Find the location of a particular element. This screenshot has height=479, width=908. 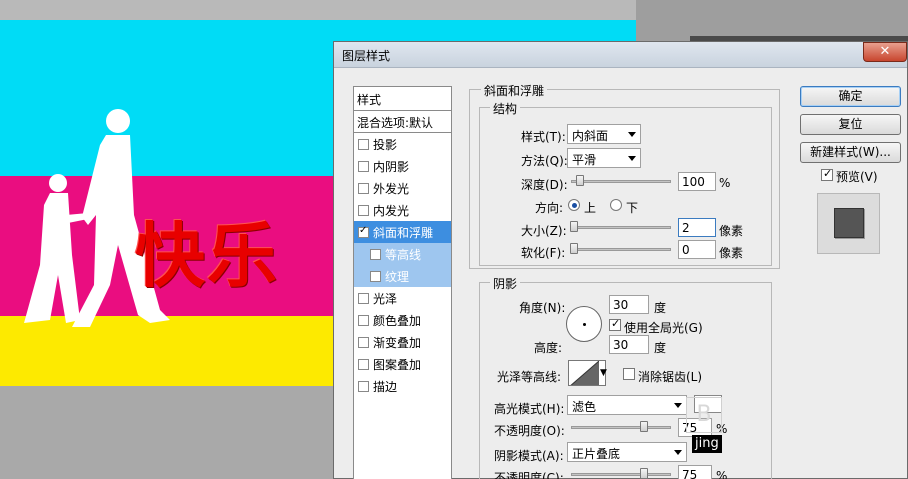

style-item-label: 颜色叠加 is located at coordinates (397, 320).